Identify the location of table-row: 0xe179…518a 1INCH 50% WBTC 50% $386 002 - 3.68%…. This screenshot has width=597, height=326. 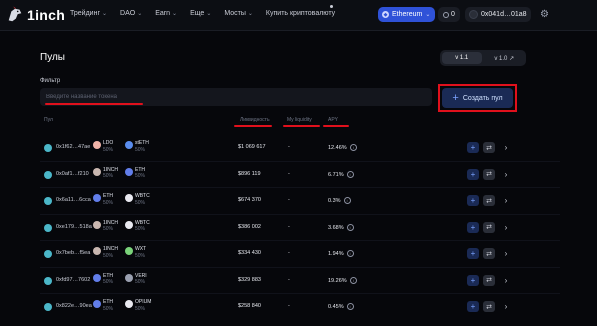
(300, 228).